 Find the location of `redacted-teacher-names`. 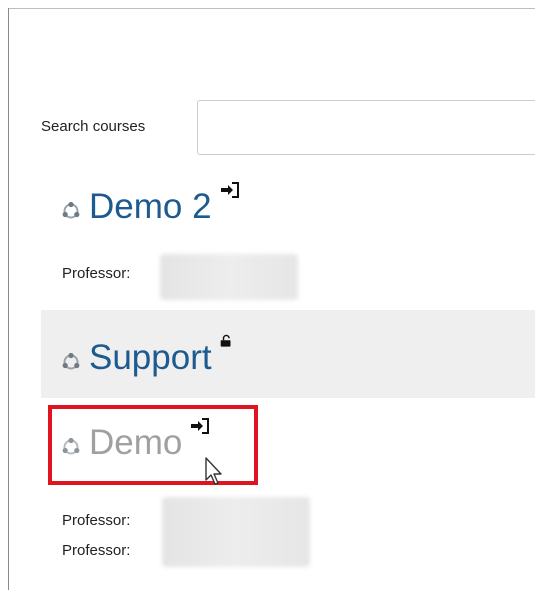

redacted-teacher-names is located at coordinates (236, 532).